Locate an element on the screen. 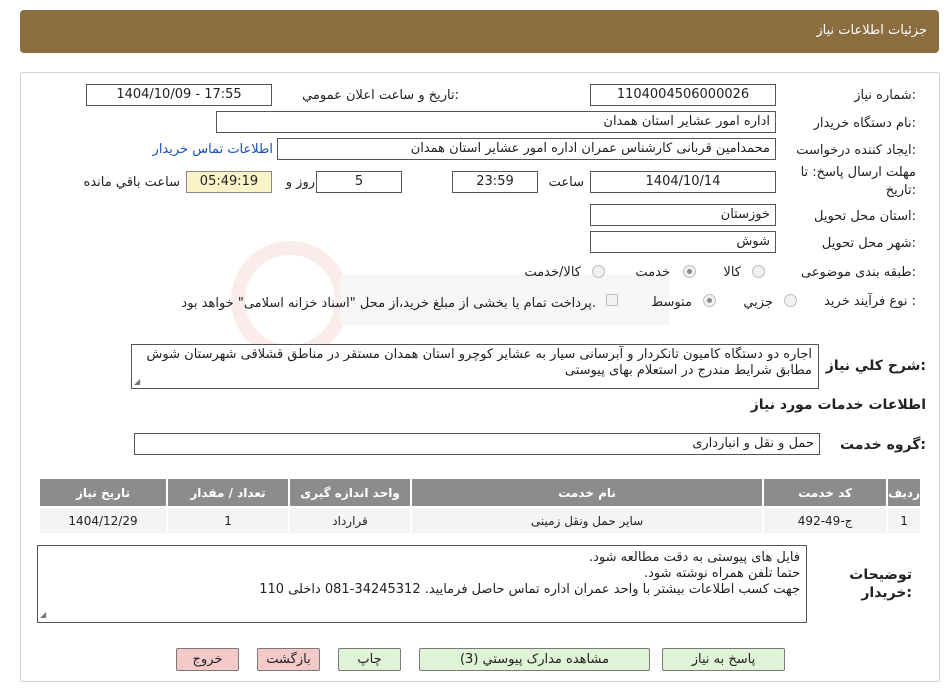 Image resolution: width=944 pixels, height=691 pixels. days-label: روز و is located at coordinates (300, 182).